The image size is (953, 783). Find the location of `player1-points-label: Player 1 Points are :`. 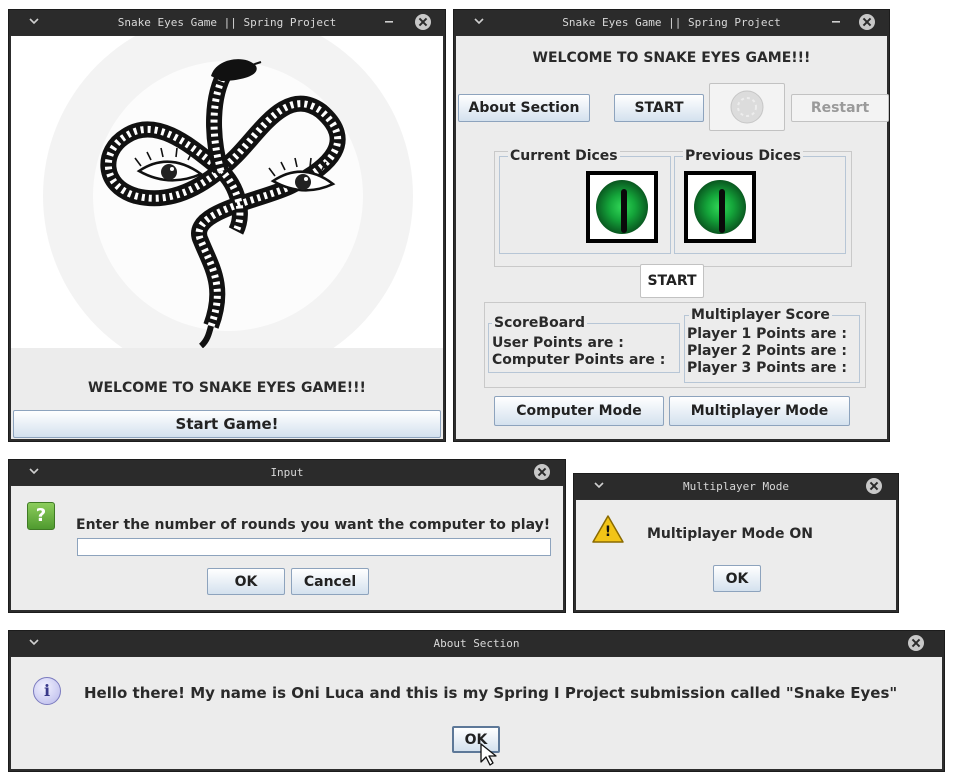

player1-points-label: Player 1 Points are : is located at coordinates (767, 334).